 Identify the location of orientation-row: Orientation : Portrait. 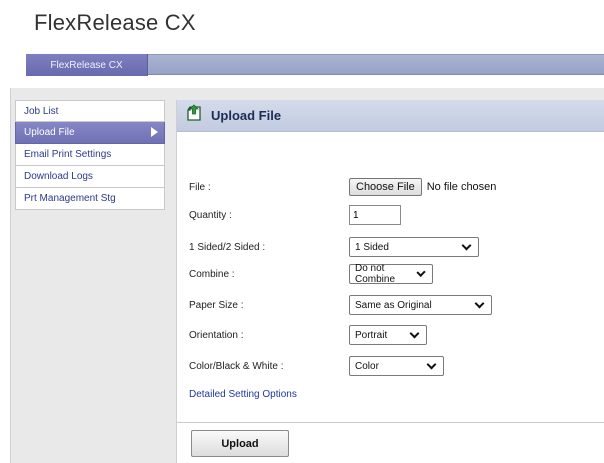
(308, 335).